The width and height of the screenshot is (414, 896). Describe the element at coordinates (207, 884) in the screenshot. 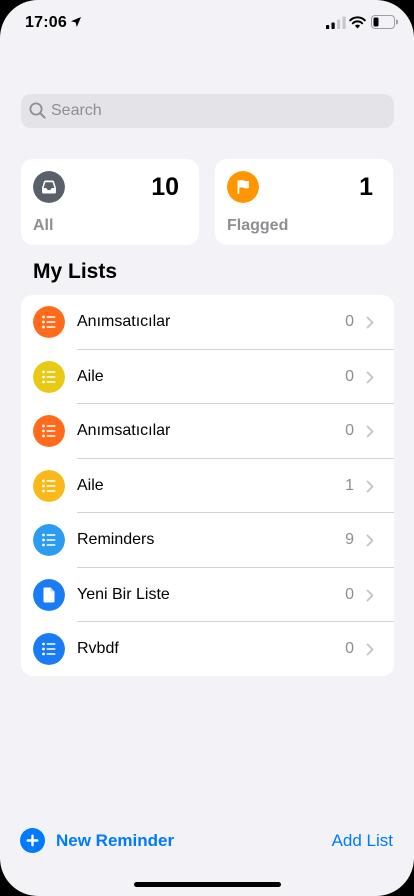

I see `home-indicator` at that location.